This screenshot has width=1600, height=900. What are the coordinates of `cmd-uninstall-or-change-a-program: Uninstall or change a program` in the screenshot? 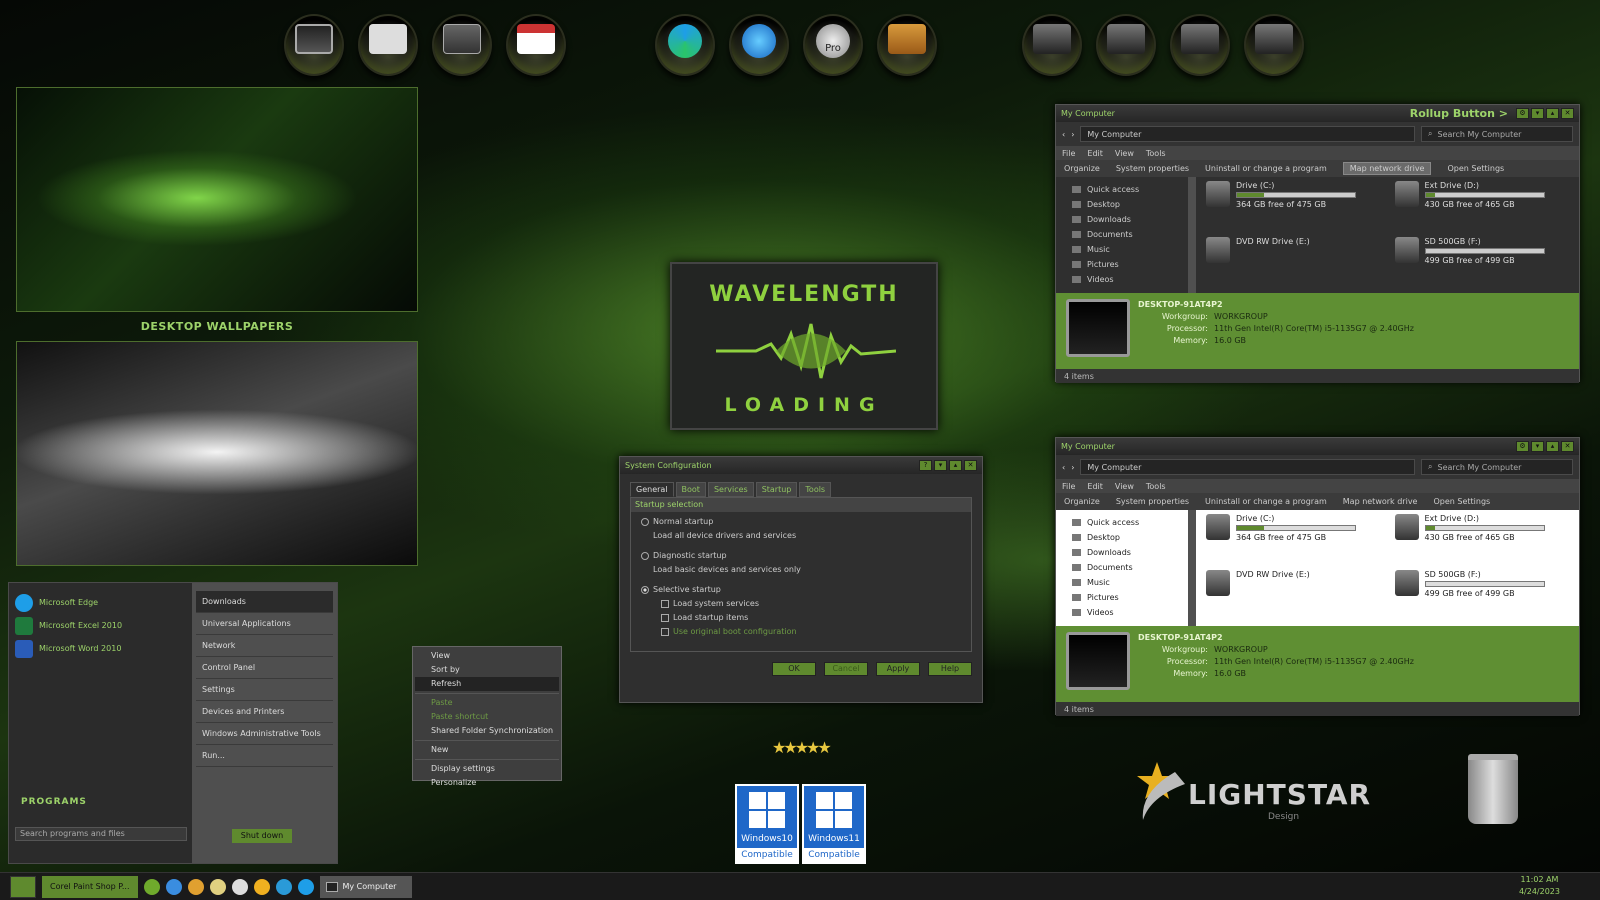 It's located at (1266, 168).